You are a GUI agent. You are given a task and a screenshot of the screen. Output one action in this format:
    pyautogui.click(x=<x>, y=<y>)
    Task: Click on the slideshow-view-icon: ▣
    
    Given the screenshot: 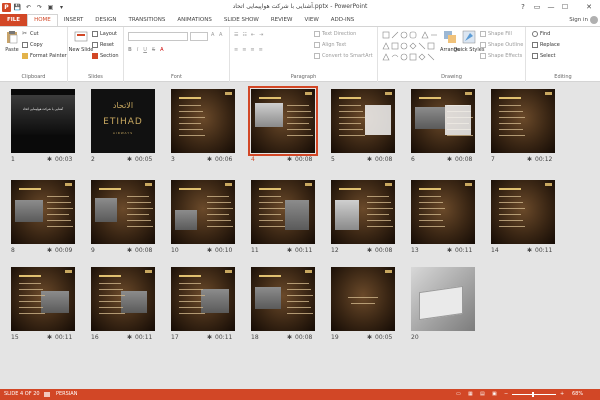 What is the action you would take?
    pyautogui.click(x=494, y=394)
    